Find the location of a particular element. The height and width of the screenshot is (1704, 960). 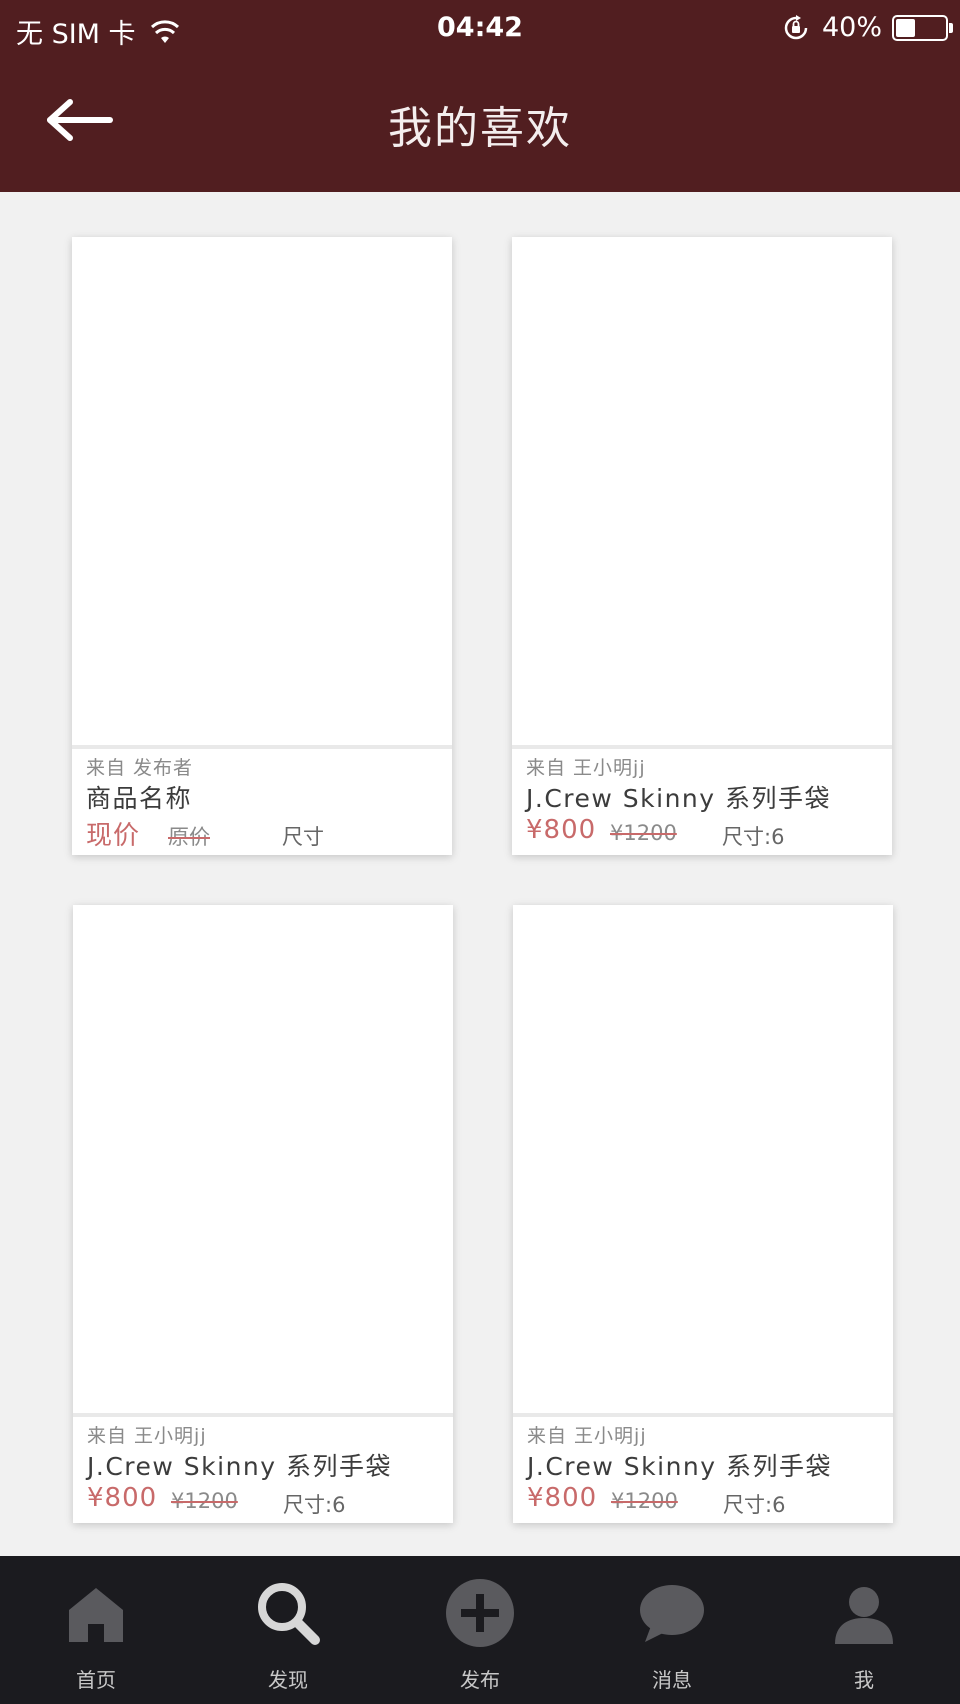

search-icon is located at coordinates (289, 1614).